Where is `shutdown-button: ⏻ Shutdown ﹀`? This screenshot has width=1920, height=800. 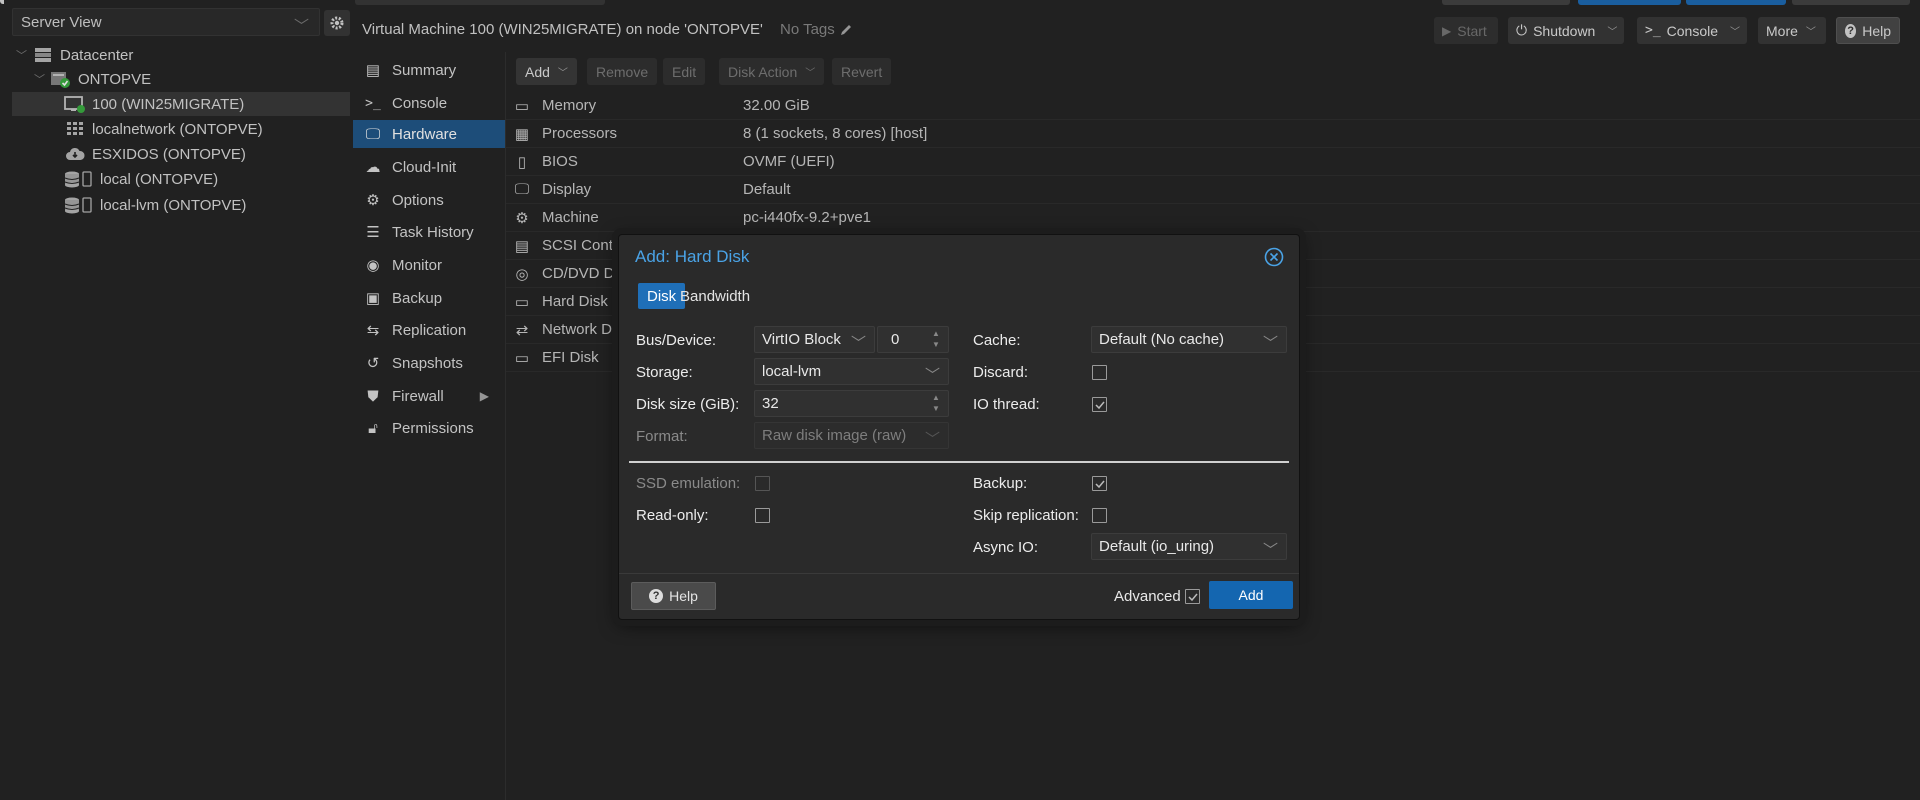
shutdown-button: ⏻ Shutdown ﹀ is located at coordinates (1566, 30).